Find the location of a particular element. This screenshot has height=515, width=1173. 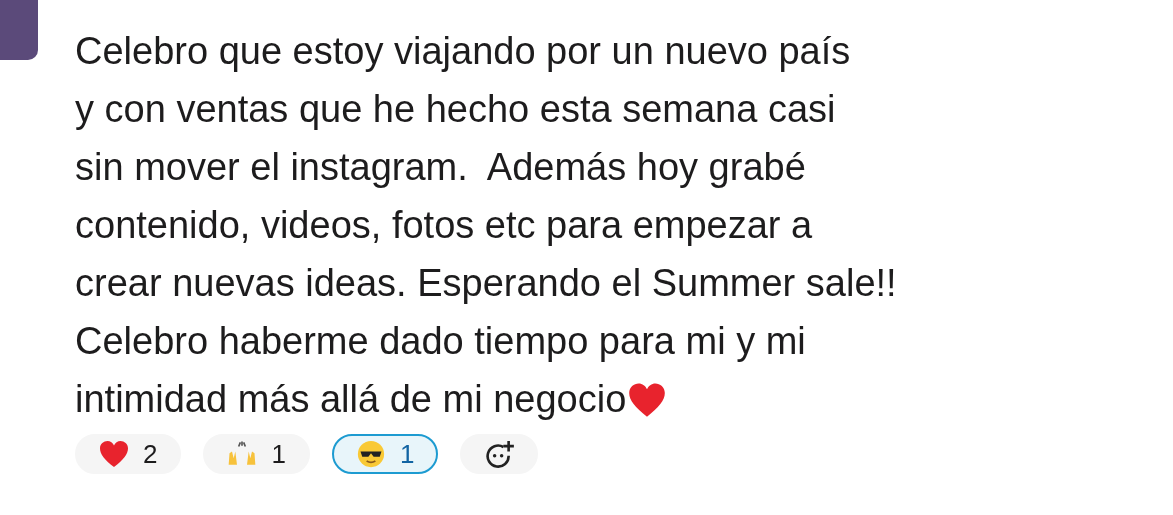

message-line: crear nuevas ideas. Esperando el Summer sale!! is located at coordinates (486, 283).